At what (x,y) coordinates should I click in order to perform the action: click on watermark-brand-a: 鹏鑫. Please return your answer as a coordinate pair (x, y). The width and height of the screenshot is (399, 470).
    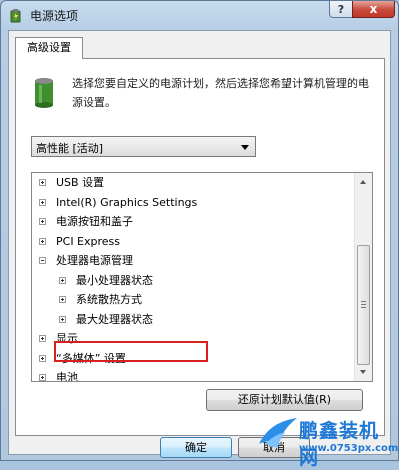
    Looking at the image, I should click on (319, 431).